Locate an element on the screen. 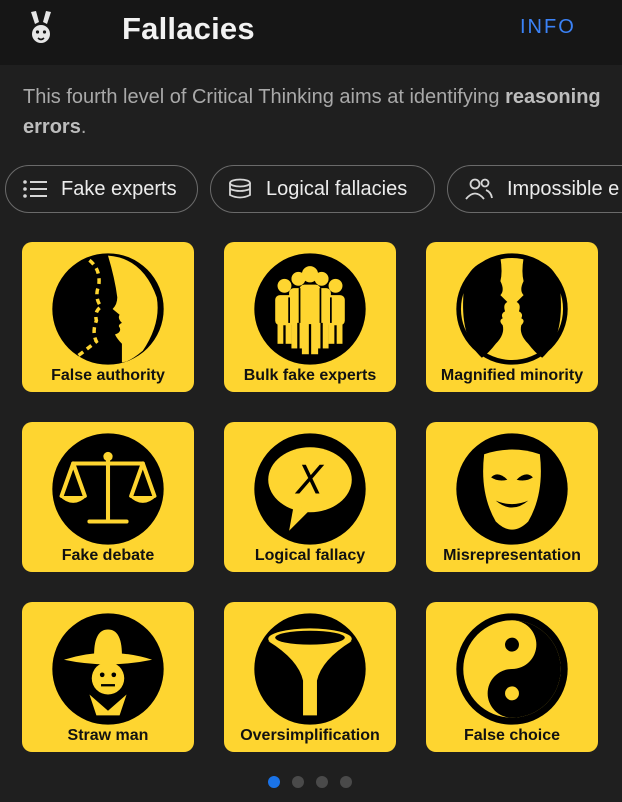  mask-icon is located at coordinates (512, 489).